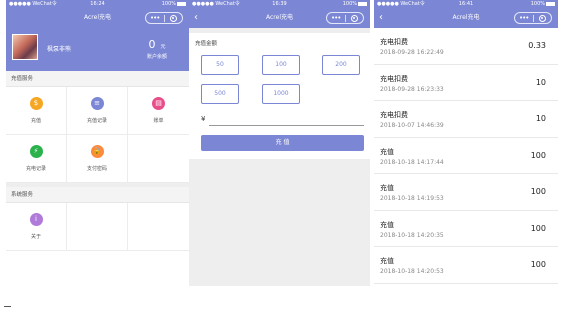  What do you see at coordinates (466, 4) in the screenshot?
I see `status-bar: ●●●●● WeChat令 16:41 100%` at bounding box center [466, 4].